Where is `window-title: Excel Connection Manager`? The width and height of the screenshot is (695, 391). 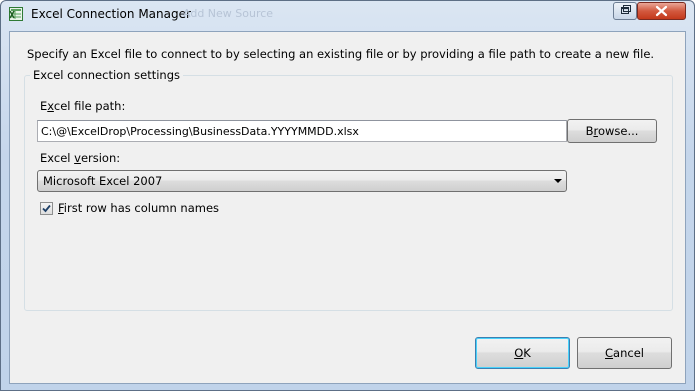
window-title: Excel Connection Manager is located at coordinates (111, 14).